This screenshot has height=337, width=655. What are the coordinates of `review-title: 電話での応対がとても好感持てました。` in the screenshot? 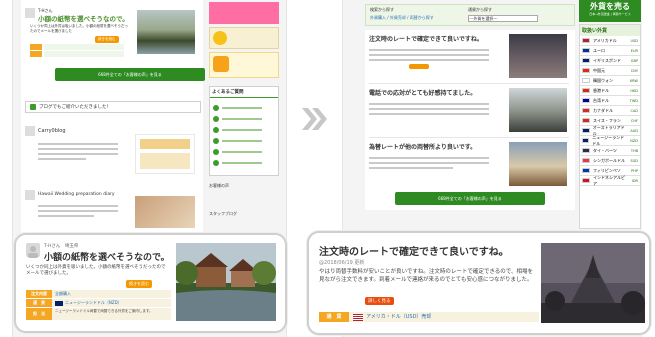 It's located at (422, 92).